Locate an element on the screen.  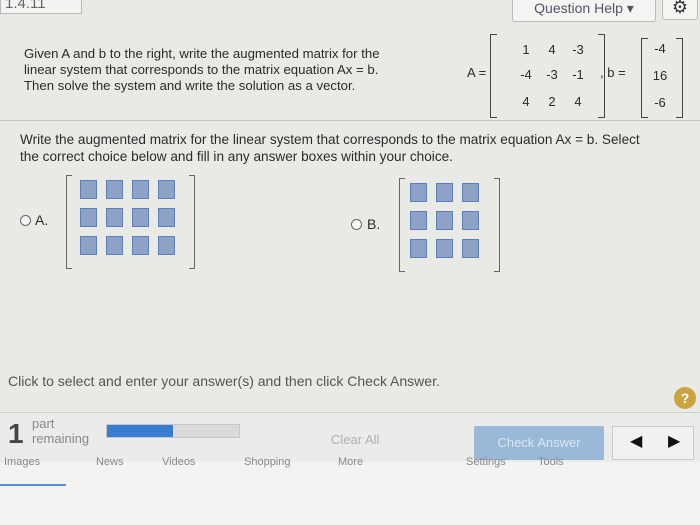
vector-b-left-bracket is located at coordinates (644, 78).